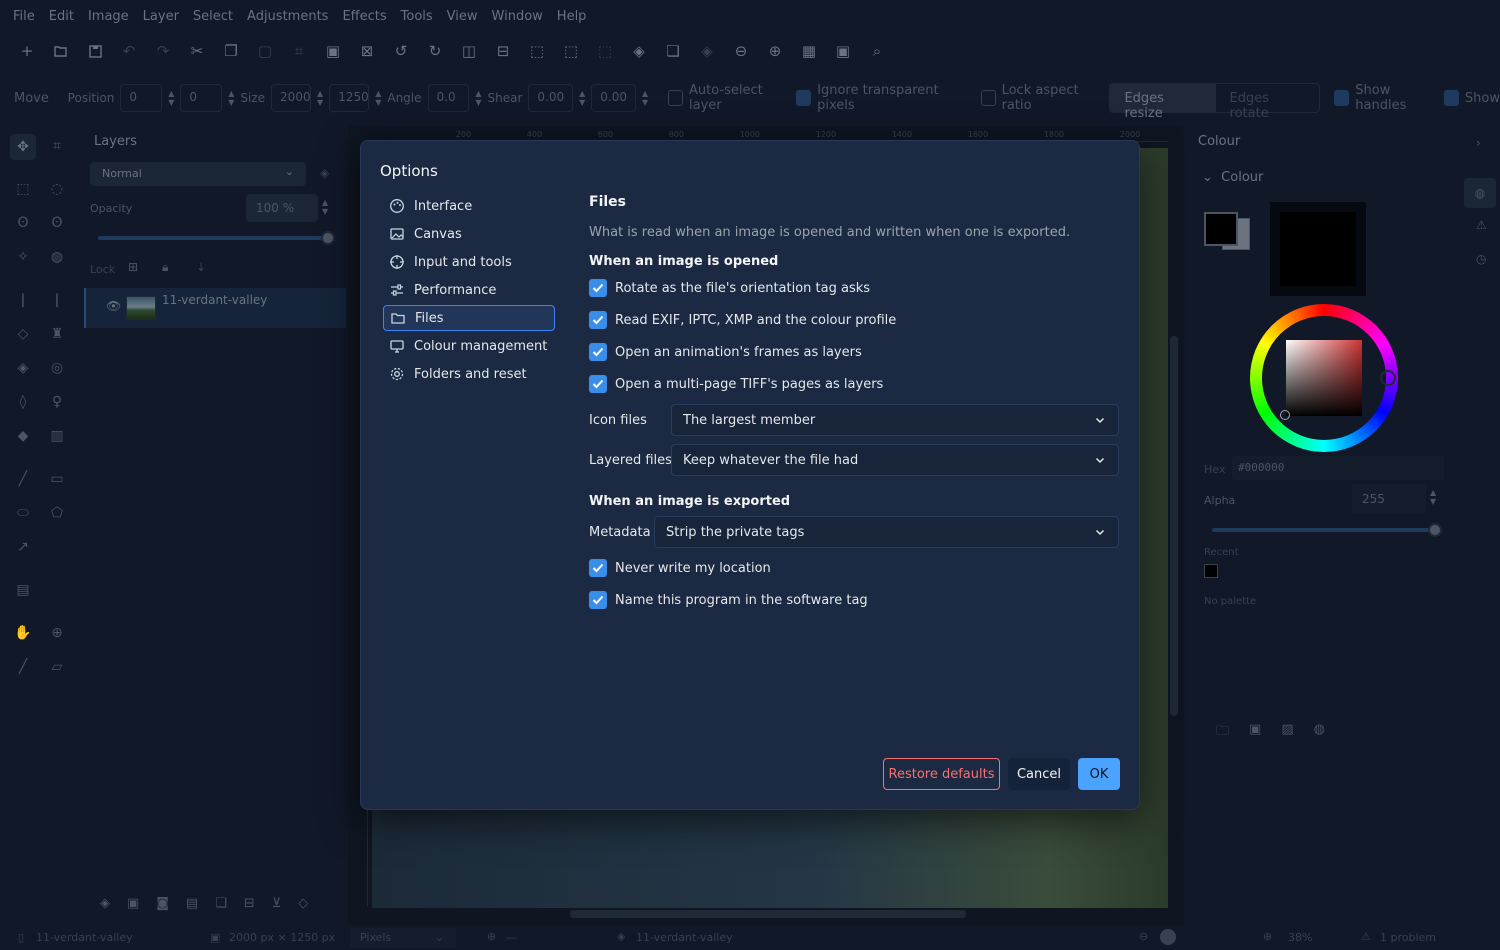 Image resolution: width=1500 pixels, height=950 pixels. Describe the element at coordinates (1481, 225) in the screenshot. I see `warning-tab-icon: ⚠` at that location.